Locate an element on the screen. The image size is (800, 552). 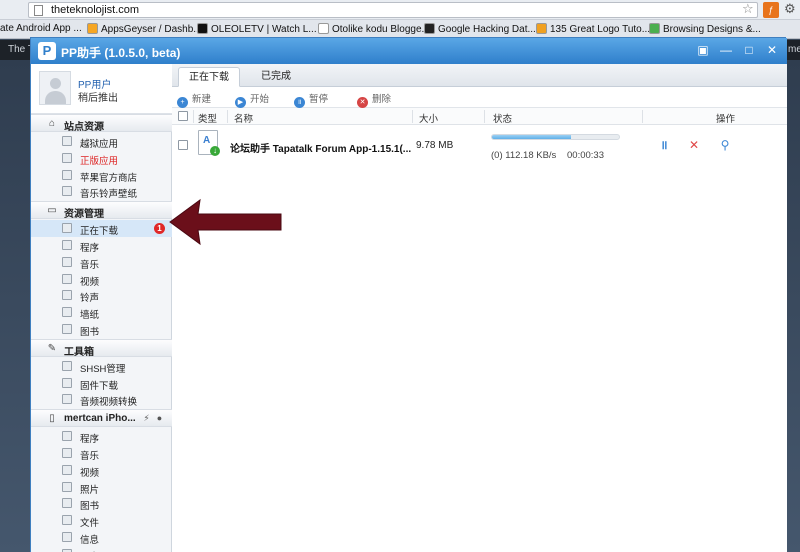
sidebar-item: 越狱应用 is located at coordinates (101, 141).